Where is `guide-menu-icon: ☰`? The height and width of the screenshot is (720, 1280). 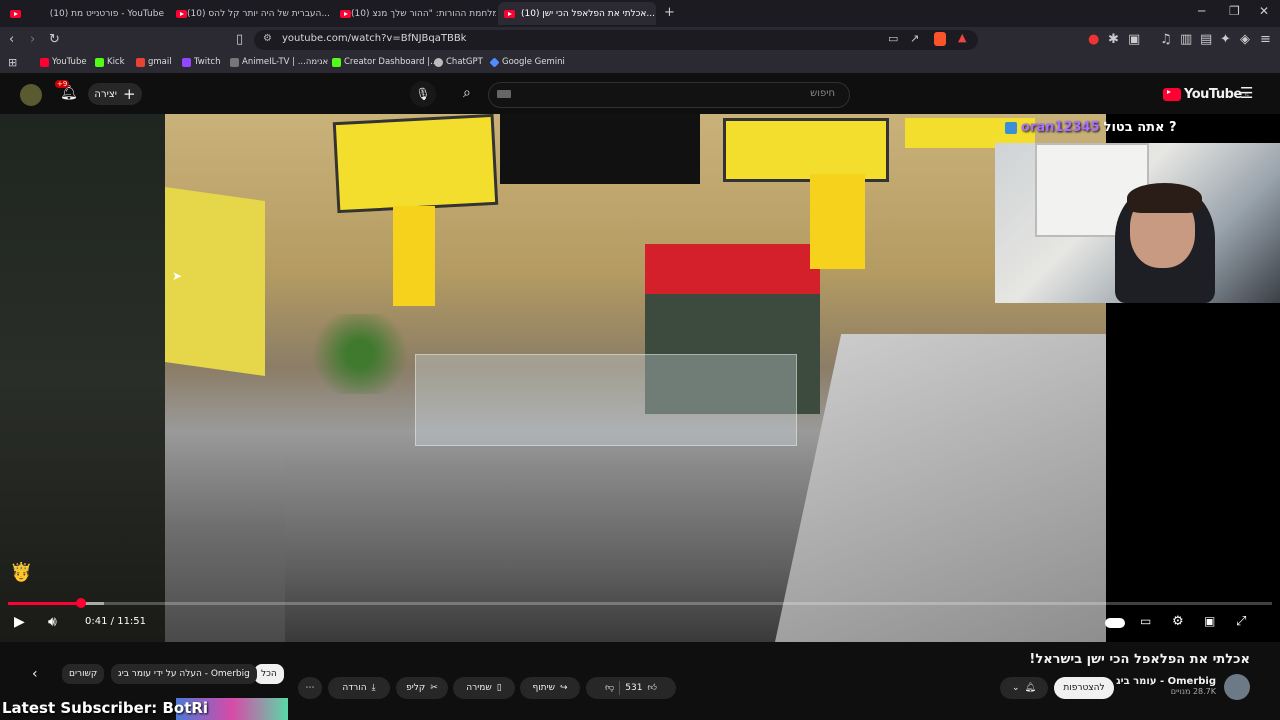
guide-menu-icon: ☰ is located at coordinates (1246, 93).